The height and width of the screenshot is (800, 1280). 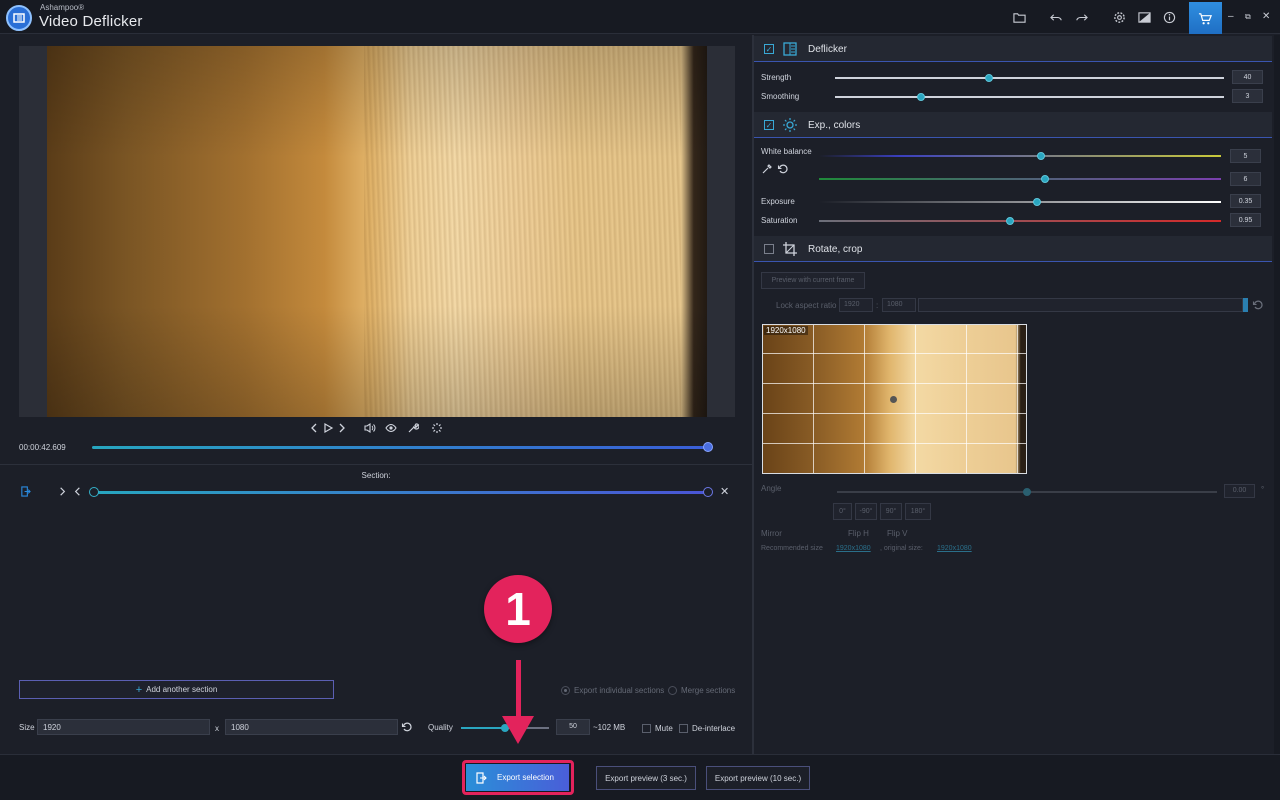 I want to click on add-section-label: Add another section, so click(x=182, y=689).